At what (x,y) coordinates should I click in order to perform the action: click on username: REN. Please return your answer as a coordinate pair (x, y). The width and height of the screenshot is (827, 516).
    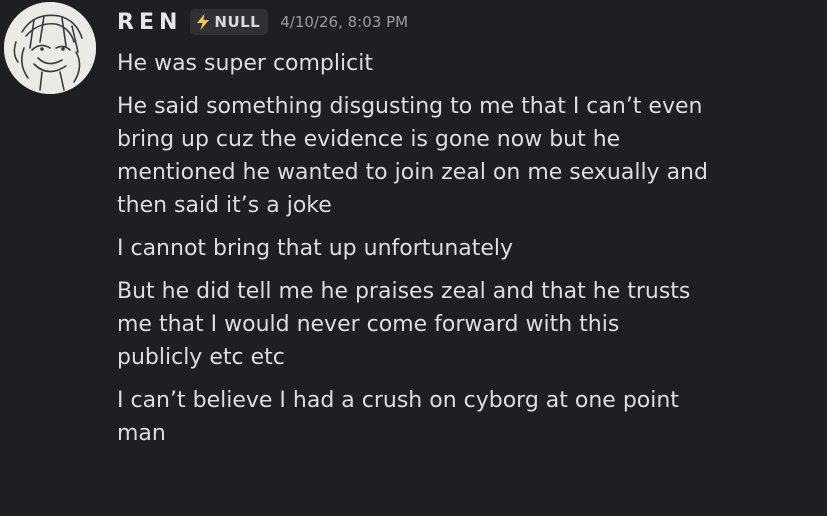
    Looking at the image, I should click on (149, 22).